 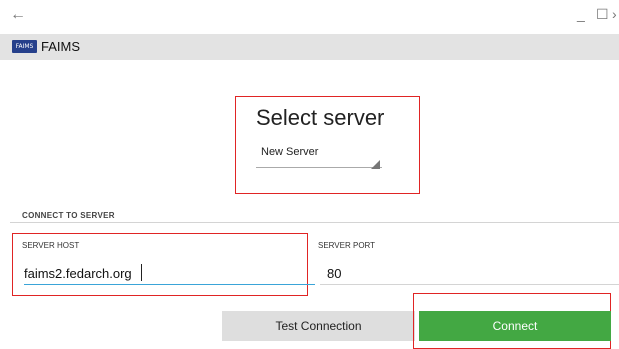 I want to click on app-title: FAIMS, so click(x=61, y=46).